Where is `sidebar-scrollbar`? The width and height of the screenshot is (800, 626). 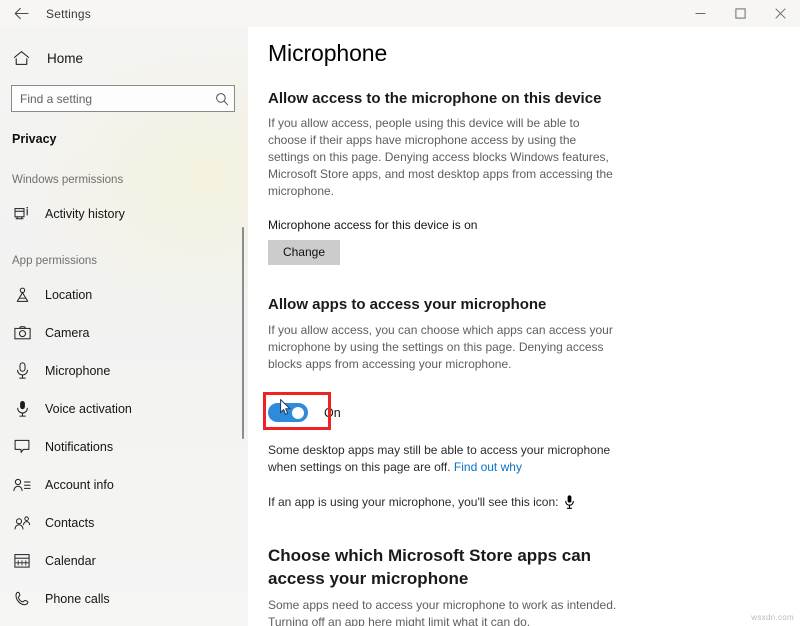
sidebar-scrollbar is located at coordinates (243, 326).